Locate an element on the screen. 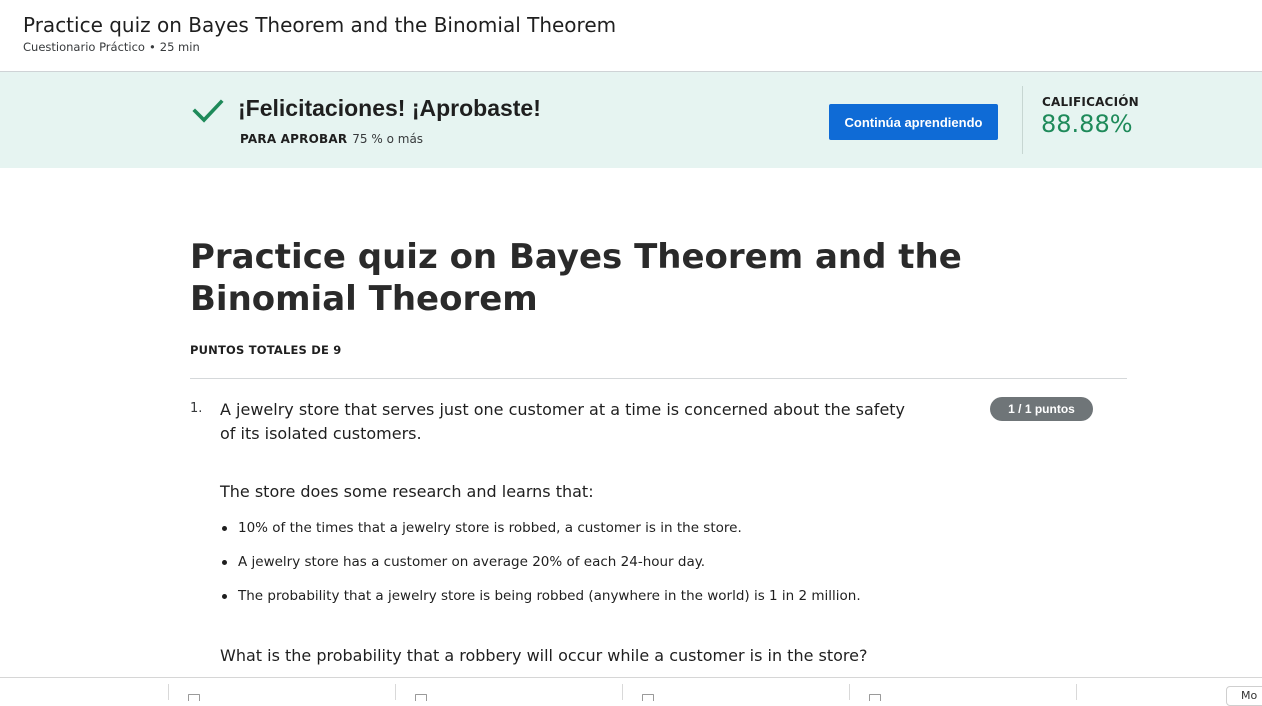  question-number: 1. is located at coordinates (196, 408).